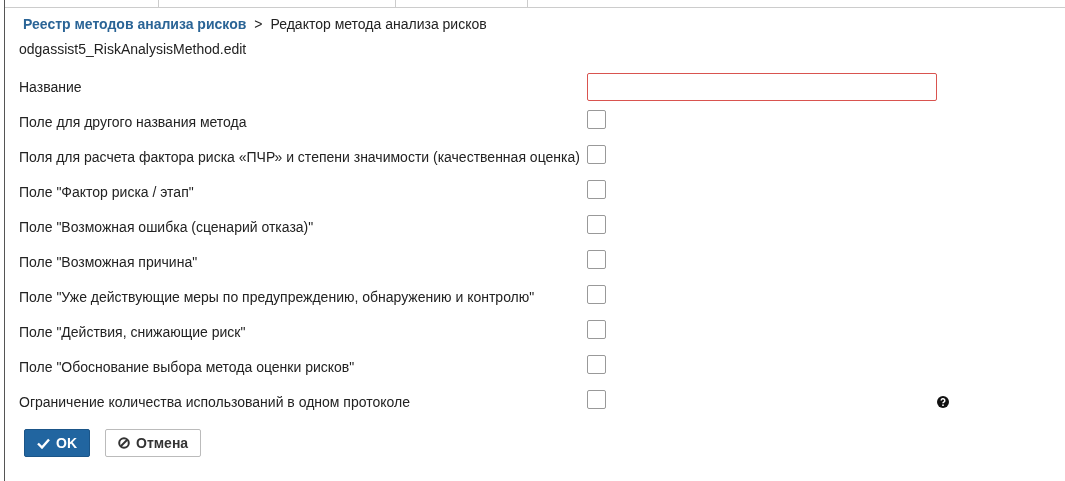  I want to click on screen-id: odgassist5_RiskAnalysisMethod.edit, so click(133, 49).